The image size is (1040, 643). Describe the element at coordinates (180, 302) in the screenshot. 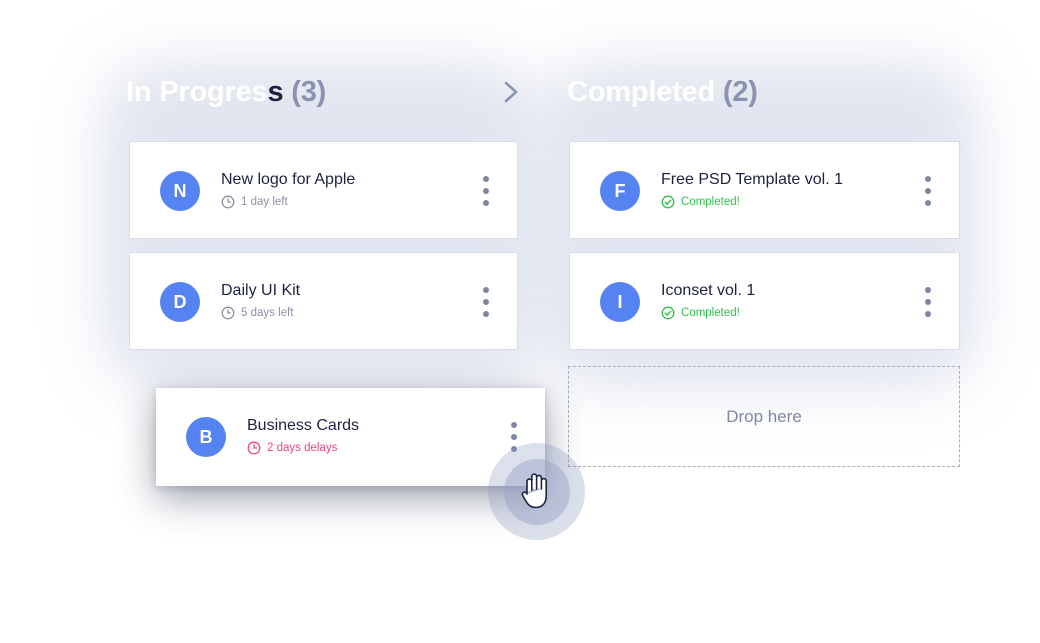

I see `avatar: D` at that location.